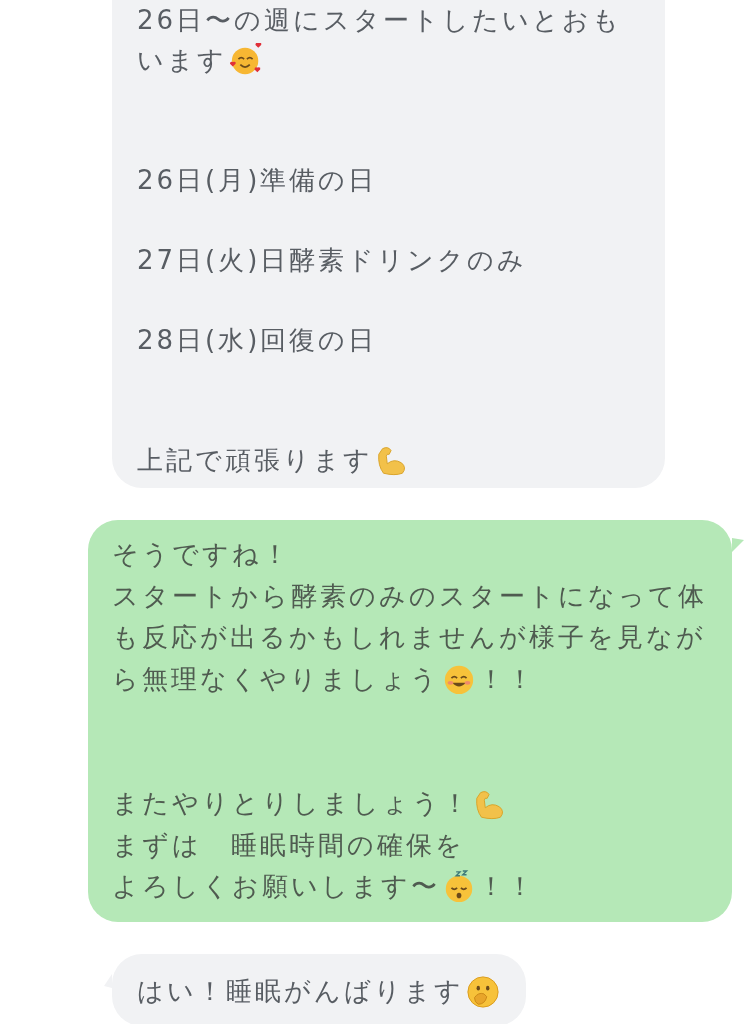 The height and width of the screenshot is (1024, 748). What do you see at coordinates (332, 260) in the screenshot?
I see `message-text: 27日(火)日酵素ドリンクのみ` at bounding box center [332, 260].